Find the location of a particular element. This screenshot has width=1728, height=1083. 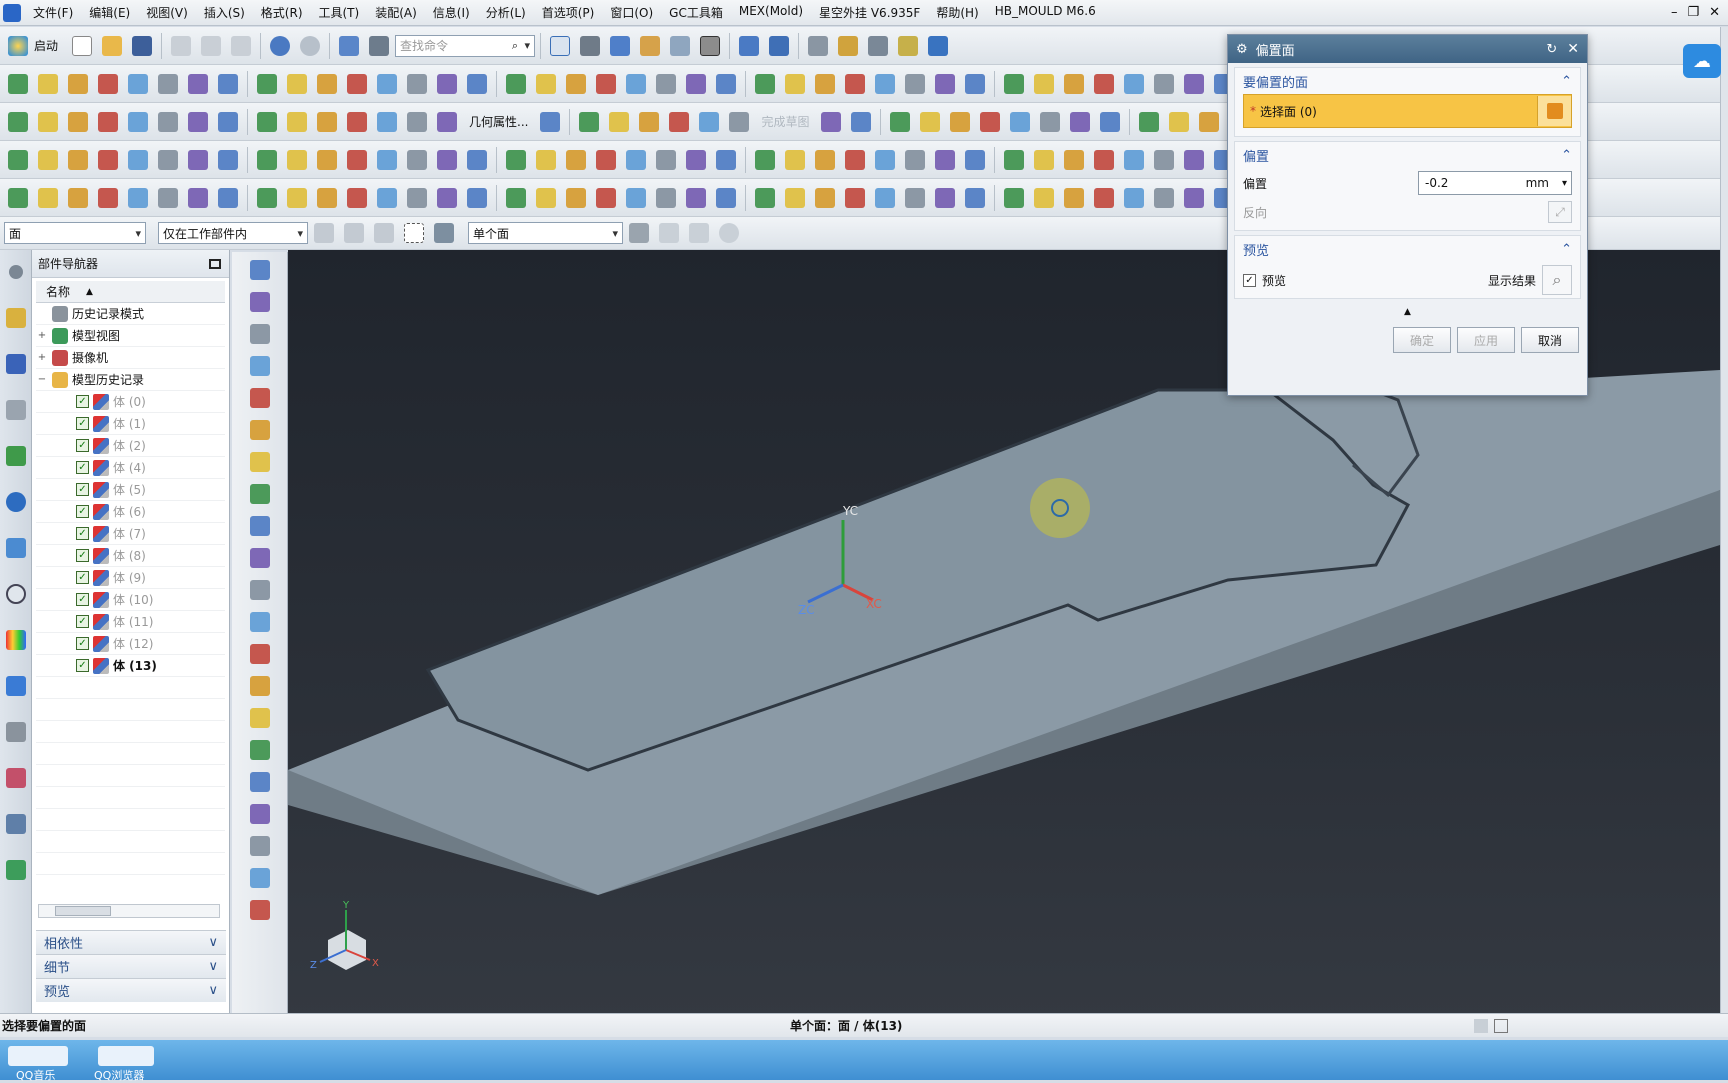

tb5-tool-34-icon is located at coordinates (1074, 198).